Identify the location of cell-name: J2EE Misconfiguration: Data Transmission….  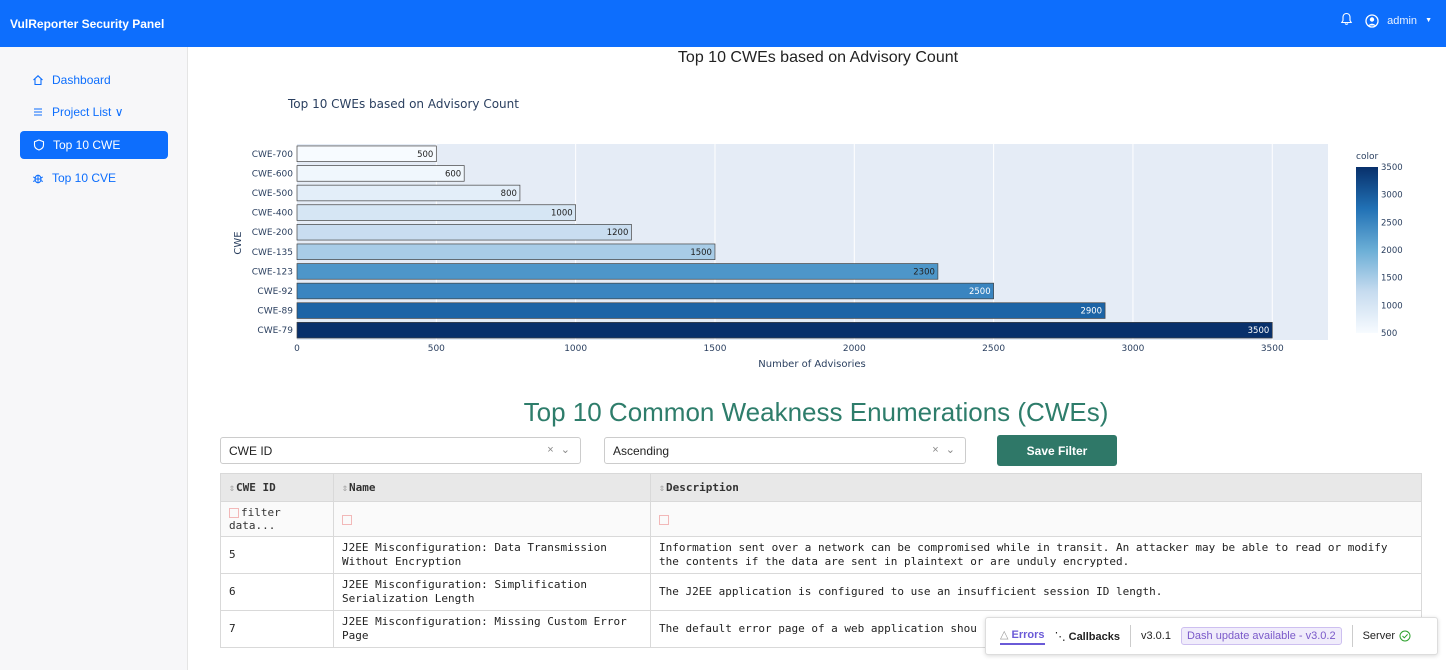
(492, 555).